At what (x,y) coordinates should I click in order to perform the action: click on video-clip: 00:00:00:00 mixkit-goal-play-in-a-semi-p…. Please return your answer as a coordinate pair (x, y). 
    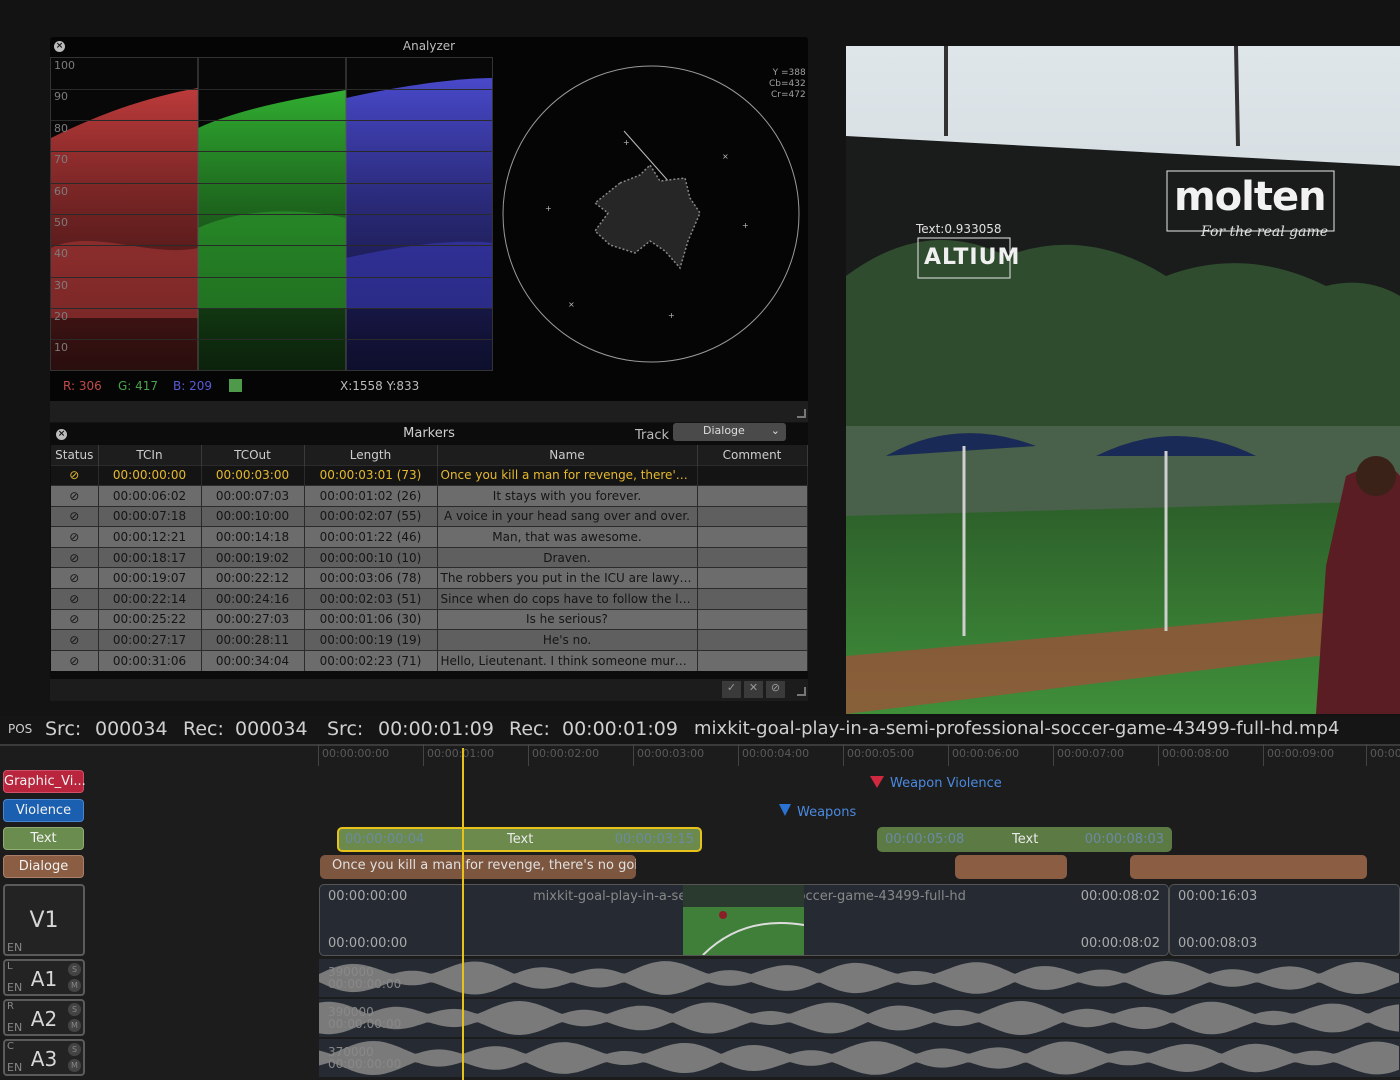
    Looking at the image, I should click on (744, 920).